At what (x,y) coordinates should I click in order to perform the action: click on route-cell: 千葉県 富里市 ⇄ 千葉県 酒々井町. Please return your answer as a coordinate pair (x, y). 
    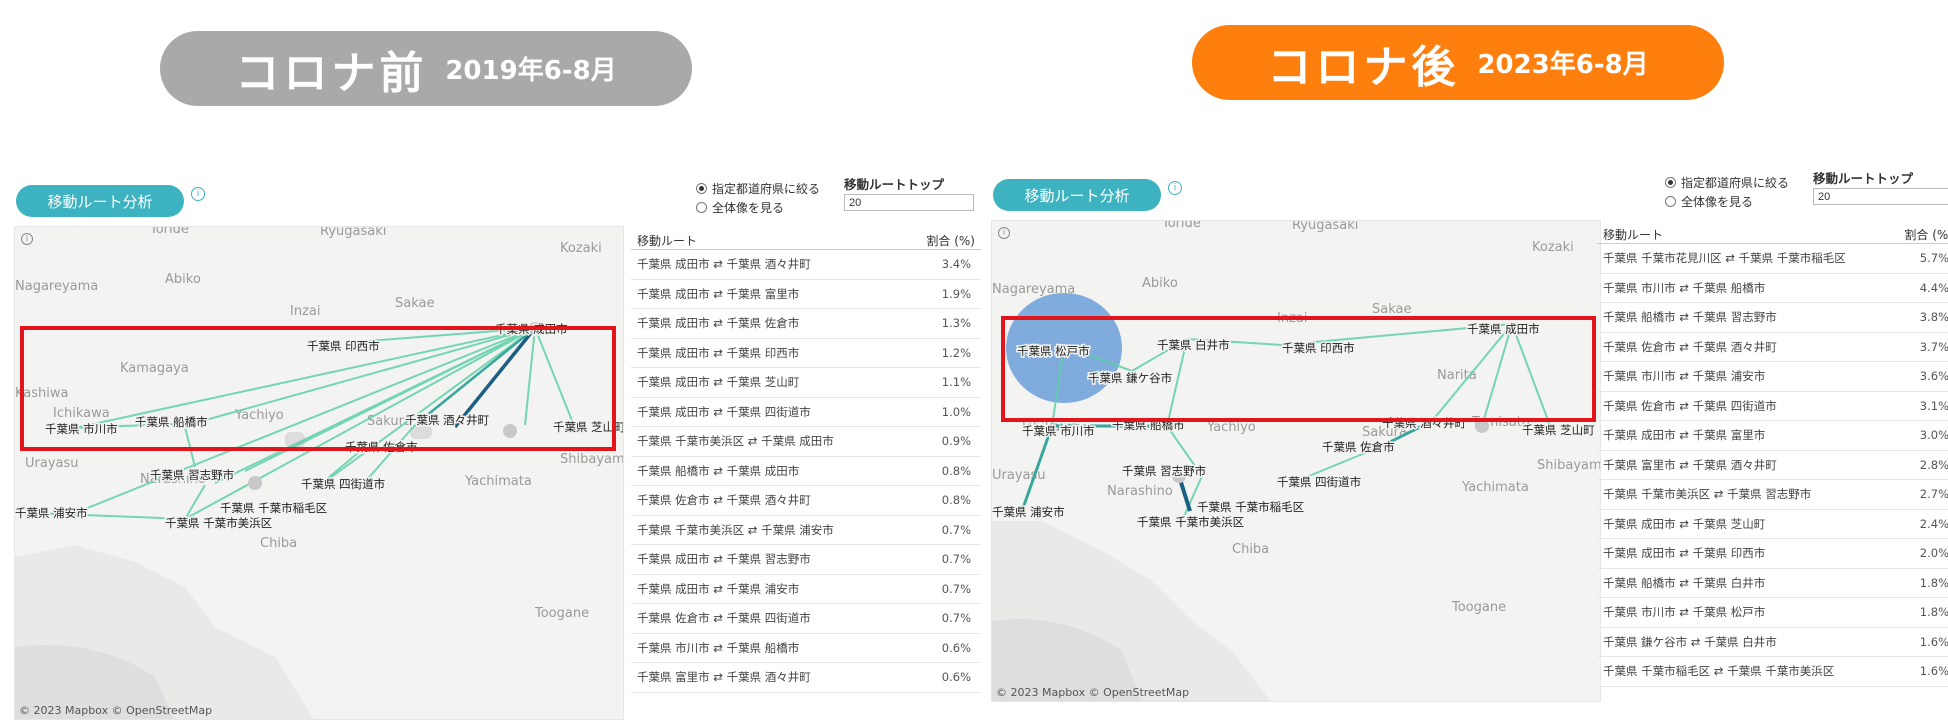
    Looking at the image, I should click on (724, 677).